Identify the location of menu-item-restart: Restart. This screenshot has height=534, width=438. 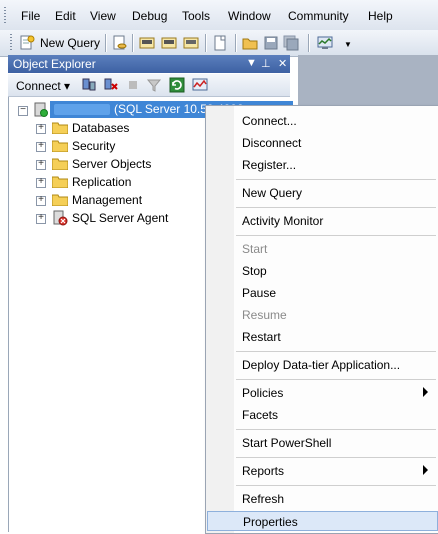
(322, 337).